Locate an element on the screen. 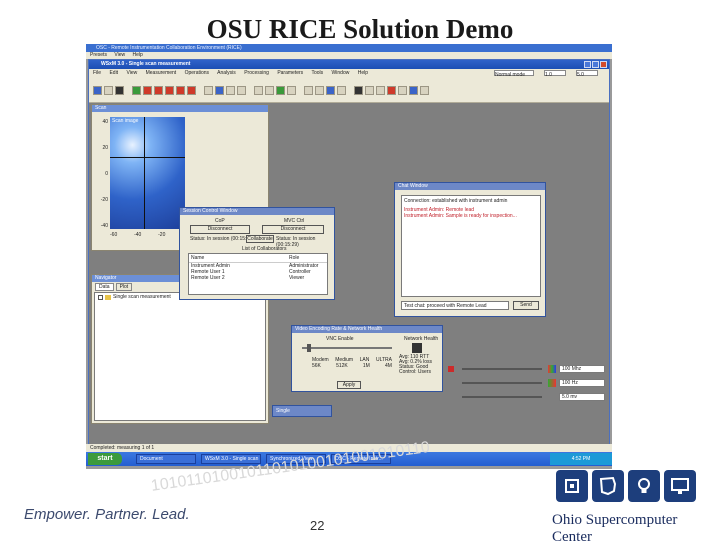 The image size is (720, 546). x-tick: -60 is located at coordinates (114, 235).